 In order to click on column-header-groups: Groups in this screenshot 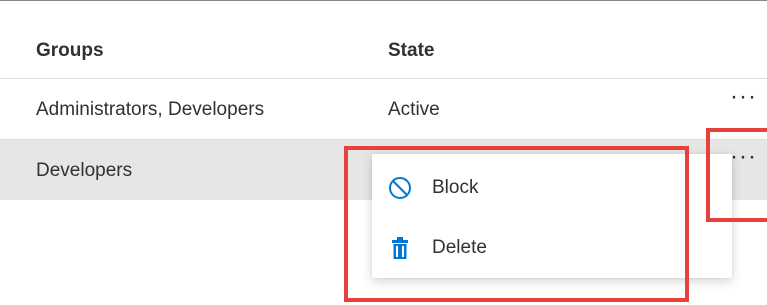, I will do `click(70, 51)`.